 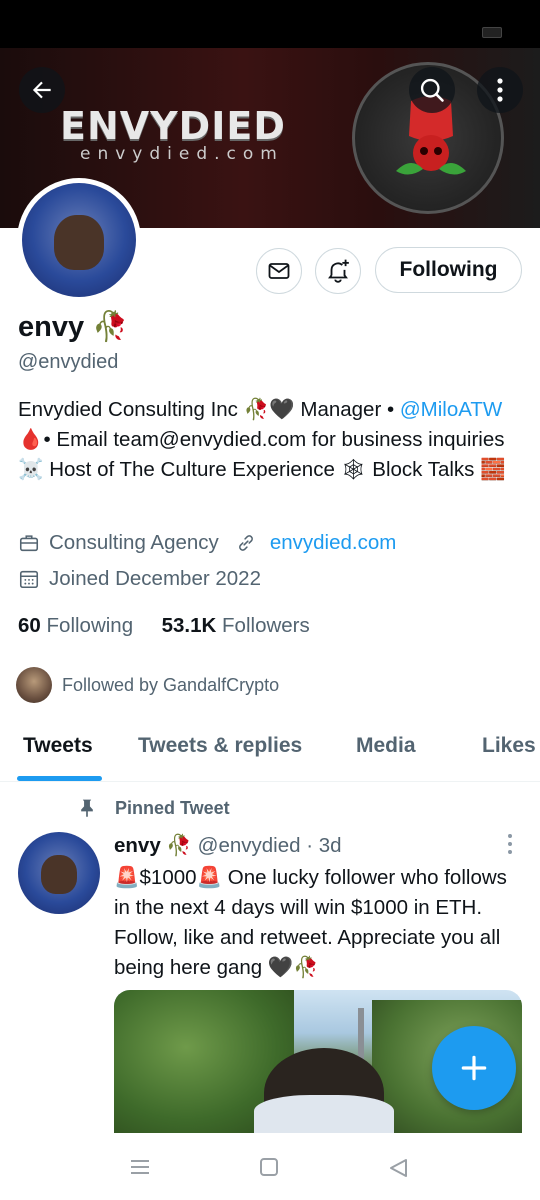 I want to click on followers-count-link: 53.1K Followers, so click(x=236, y=625).